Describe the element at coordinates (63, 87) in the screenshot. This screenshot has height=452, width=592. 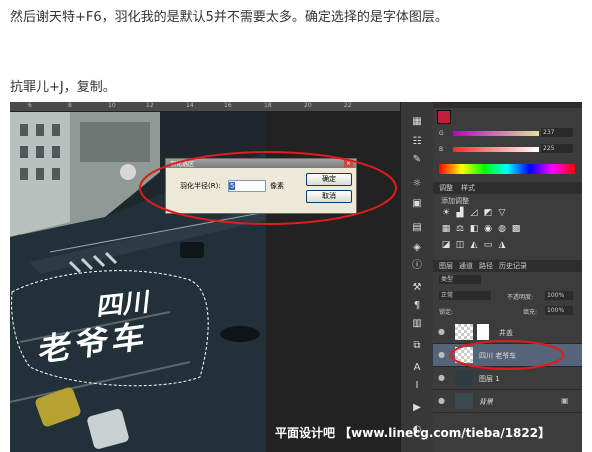
I see `instruction-line-2: 抗罪儿+J，复制。` at that location.